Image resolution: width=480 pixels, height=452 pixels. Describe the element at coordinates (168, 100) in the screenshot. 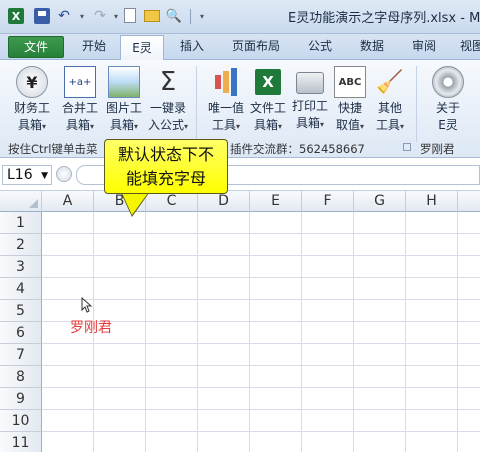

I see `quick-formula-button: Σ 一键录 入公式▾` at that location.